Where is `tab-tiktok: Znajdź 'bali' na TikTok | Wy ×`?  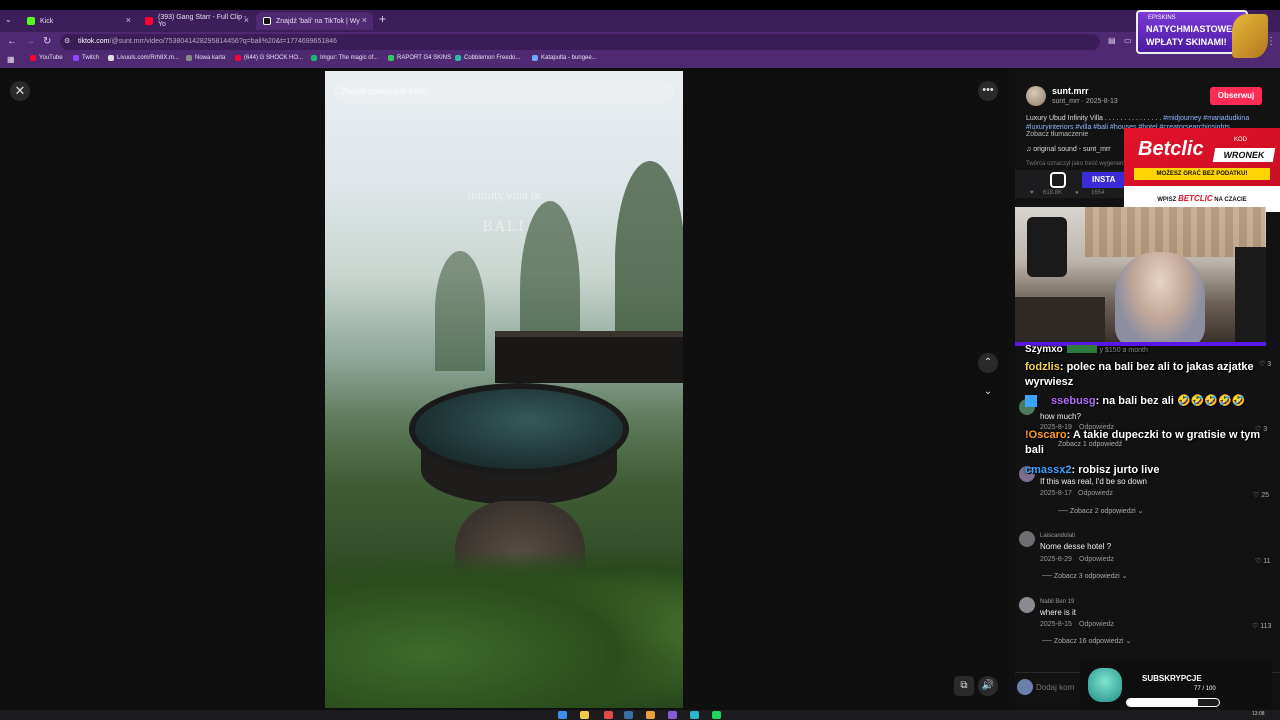
tab-tiktok: Znajdź 'bali' na TikTok | Wy × is located at coordinates (314, 21).